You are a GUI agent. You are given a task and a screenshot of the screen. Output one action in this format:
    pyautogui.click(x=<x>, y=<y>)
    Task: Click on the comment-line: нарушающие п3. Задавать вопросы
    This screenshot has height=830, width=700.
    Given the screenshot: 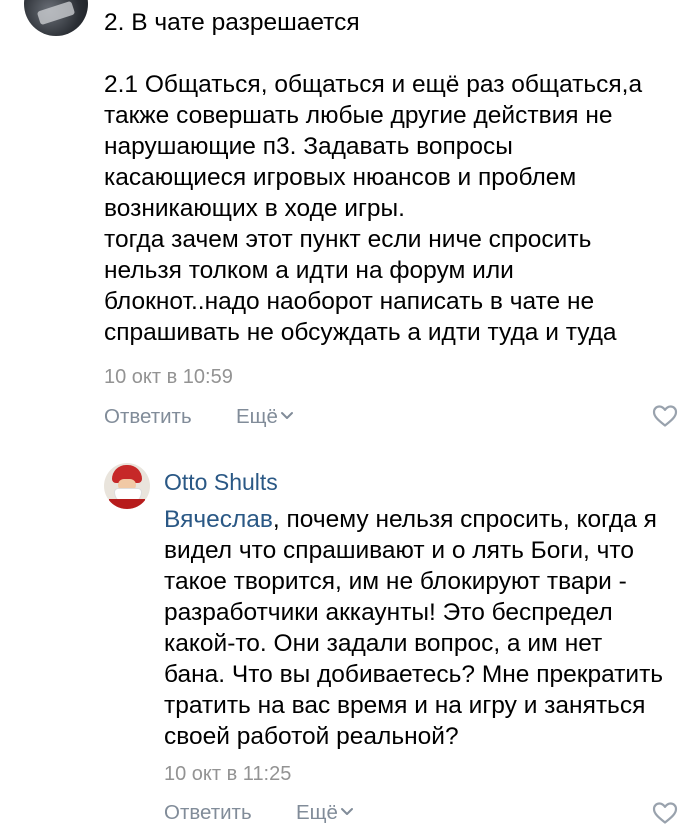 What is the action you would take?
    pyautogui.click(x=308, y=146)
    